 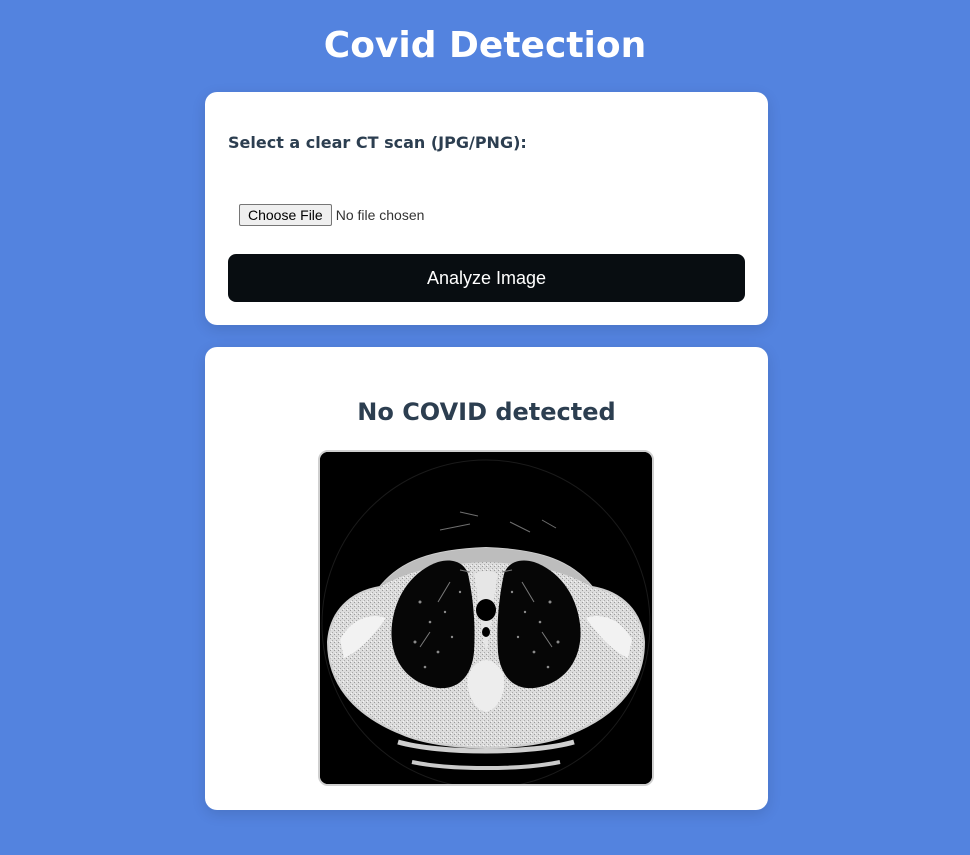 I want to click on file-input: Choose File No file chosen, so click(x=331, y=215).